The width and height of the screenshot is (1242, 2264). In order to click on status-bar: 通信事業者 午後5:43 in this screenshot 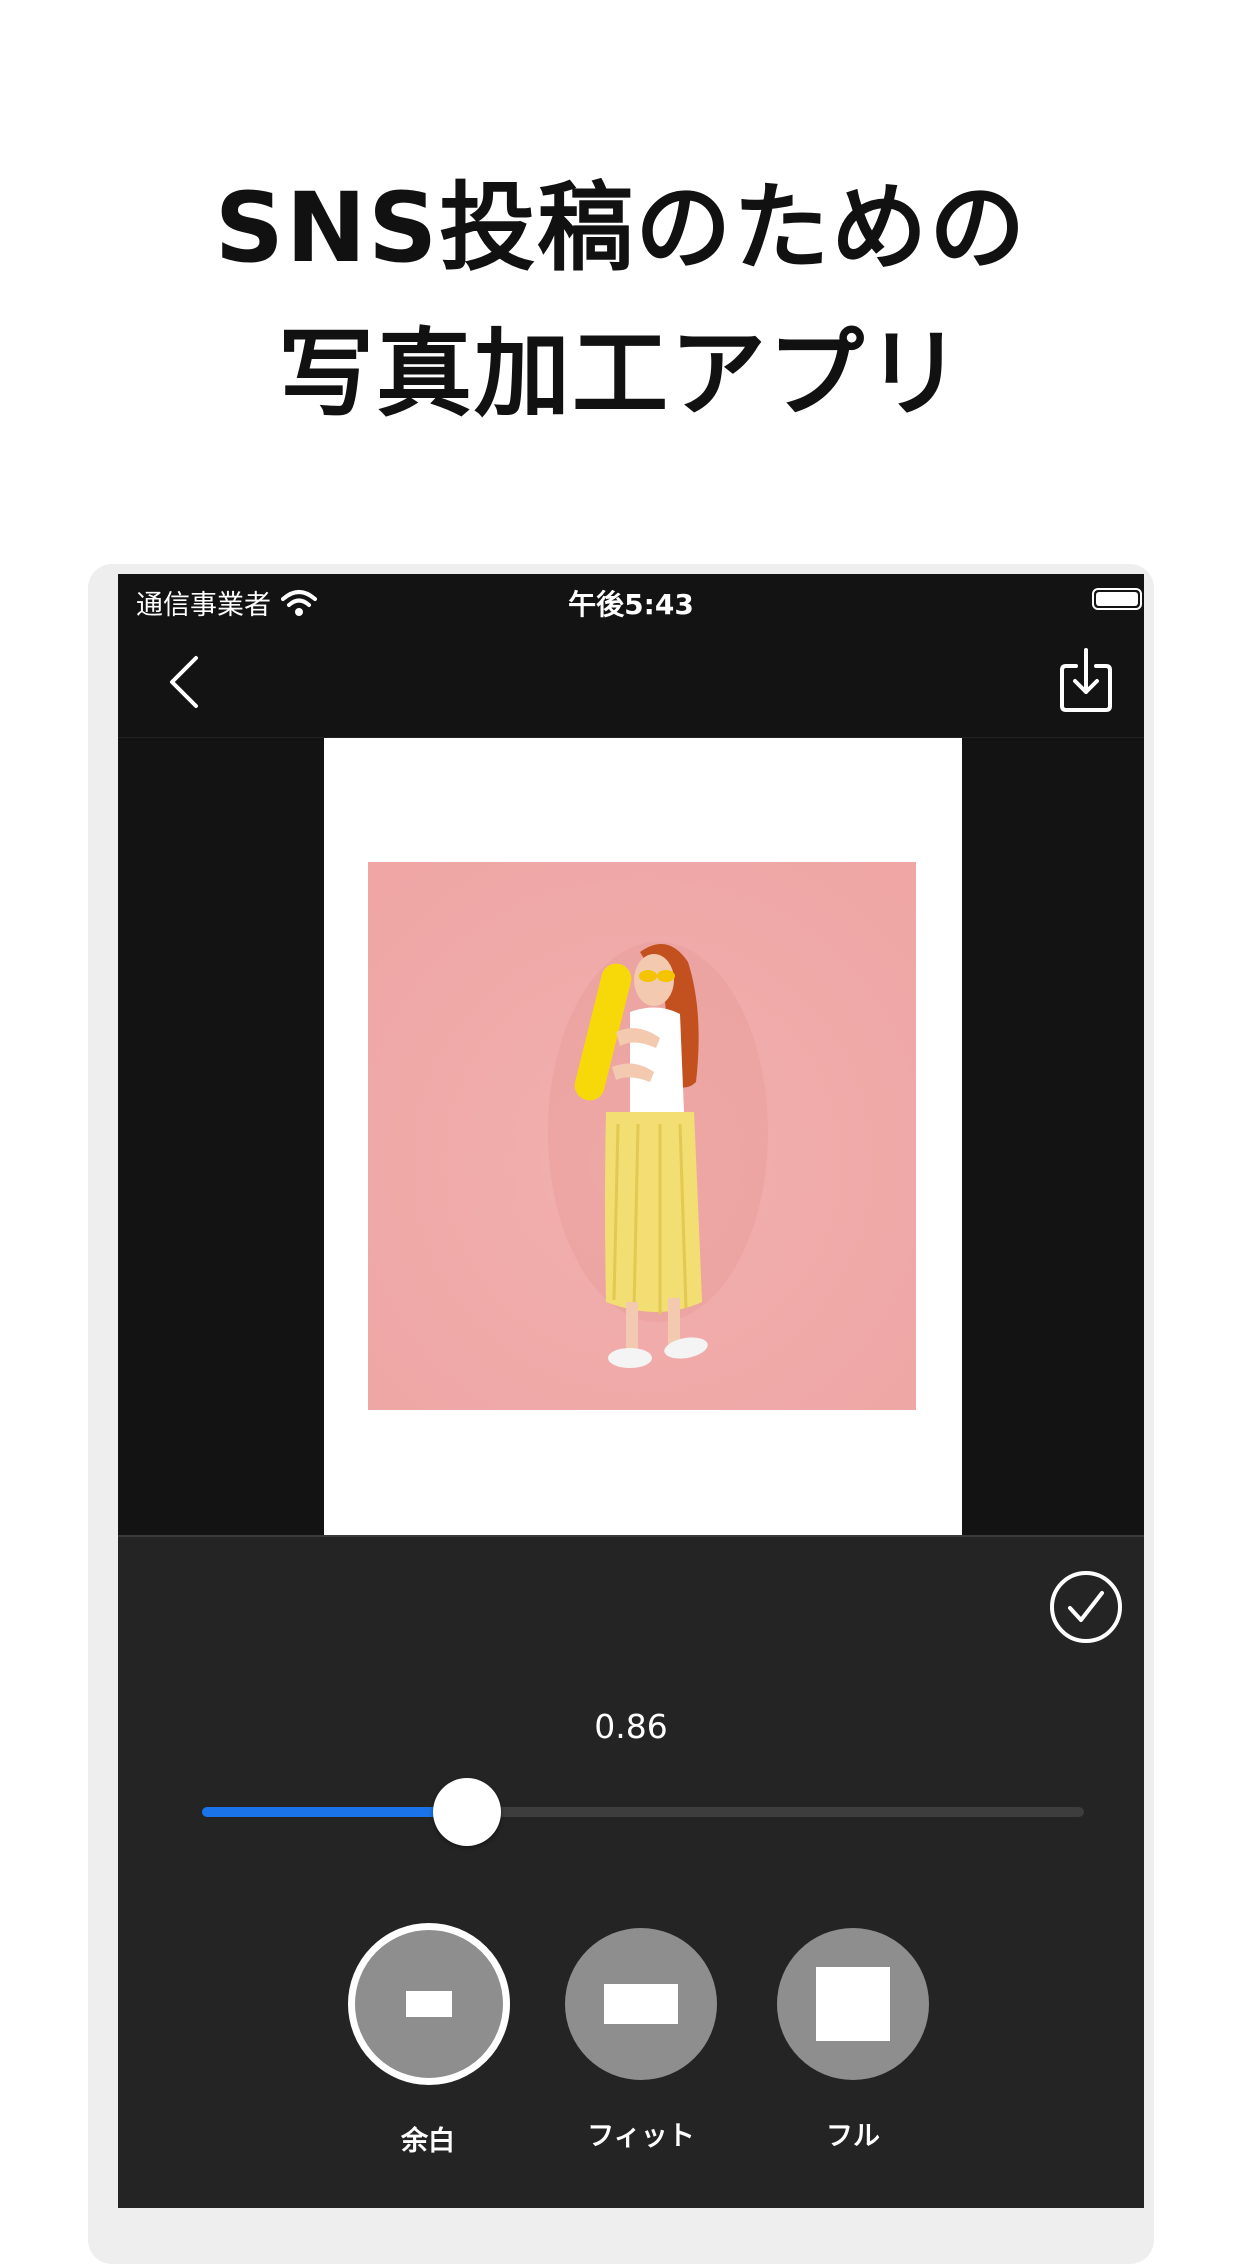, I will do `click(631, 601)`.